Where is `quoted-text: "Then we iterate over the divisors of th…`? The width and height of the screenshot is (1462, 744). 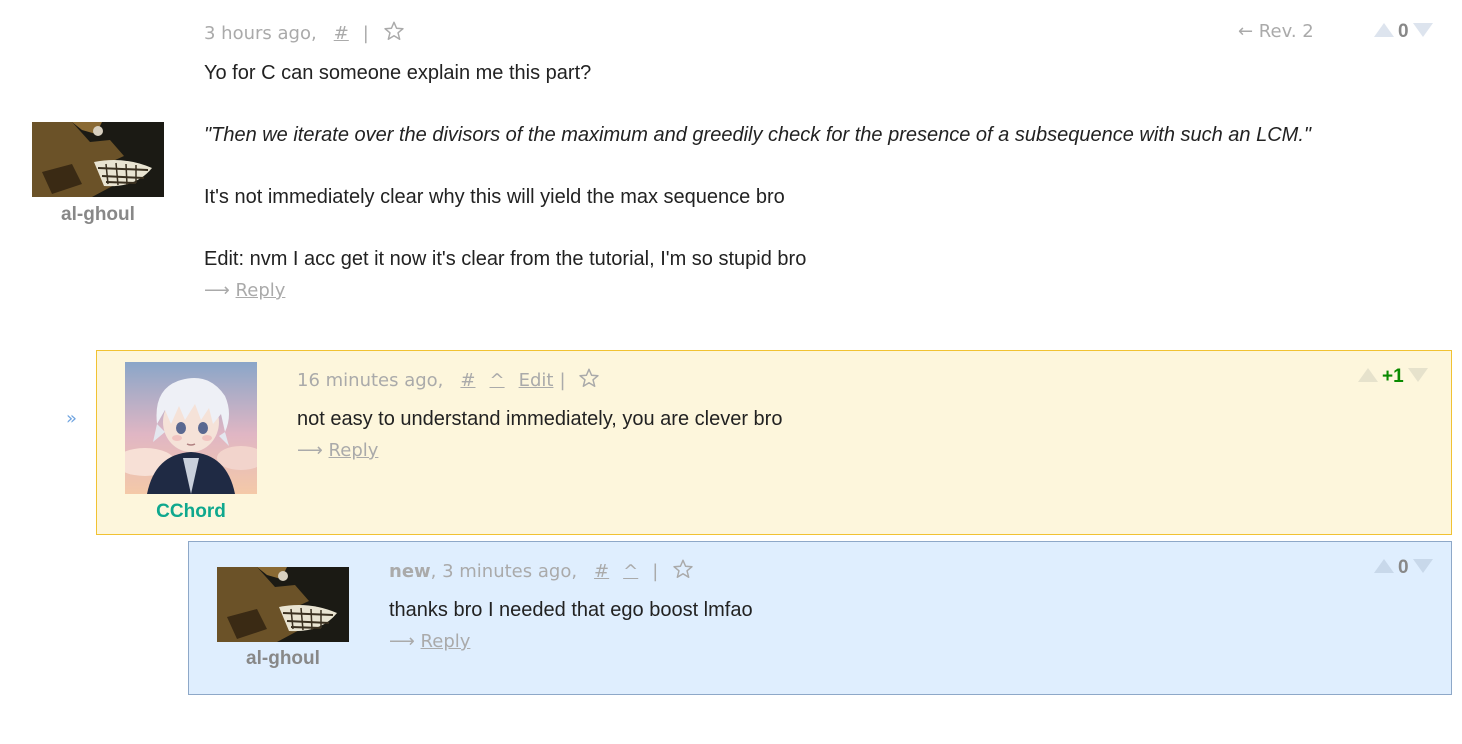
quoted-text: "Then we iterate over the divisors of th… is located at coordinates (757, 135).